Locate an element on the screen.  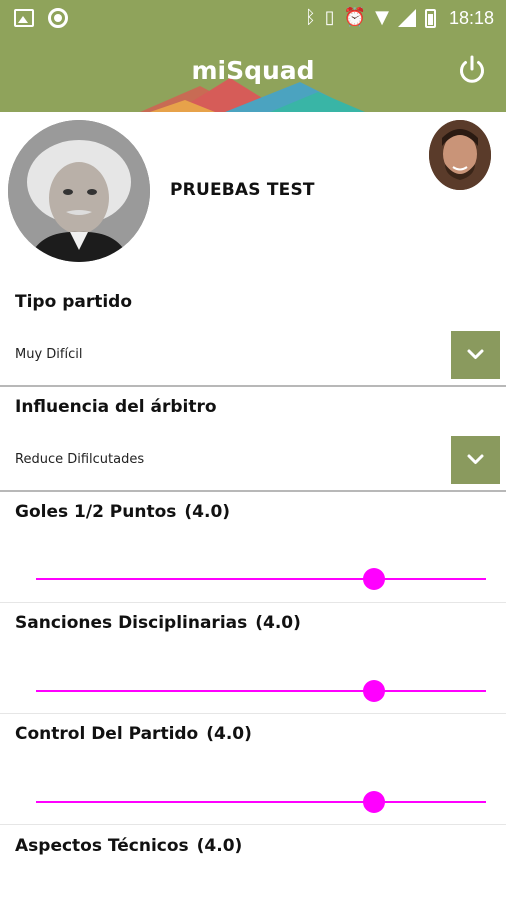
signal-icon is located at coordinates (406, 18).